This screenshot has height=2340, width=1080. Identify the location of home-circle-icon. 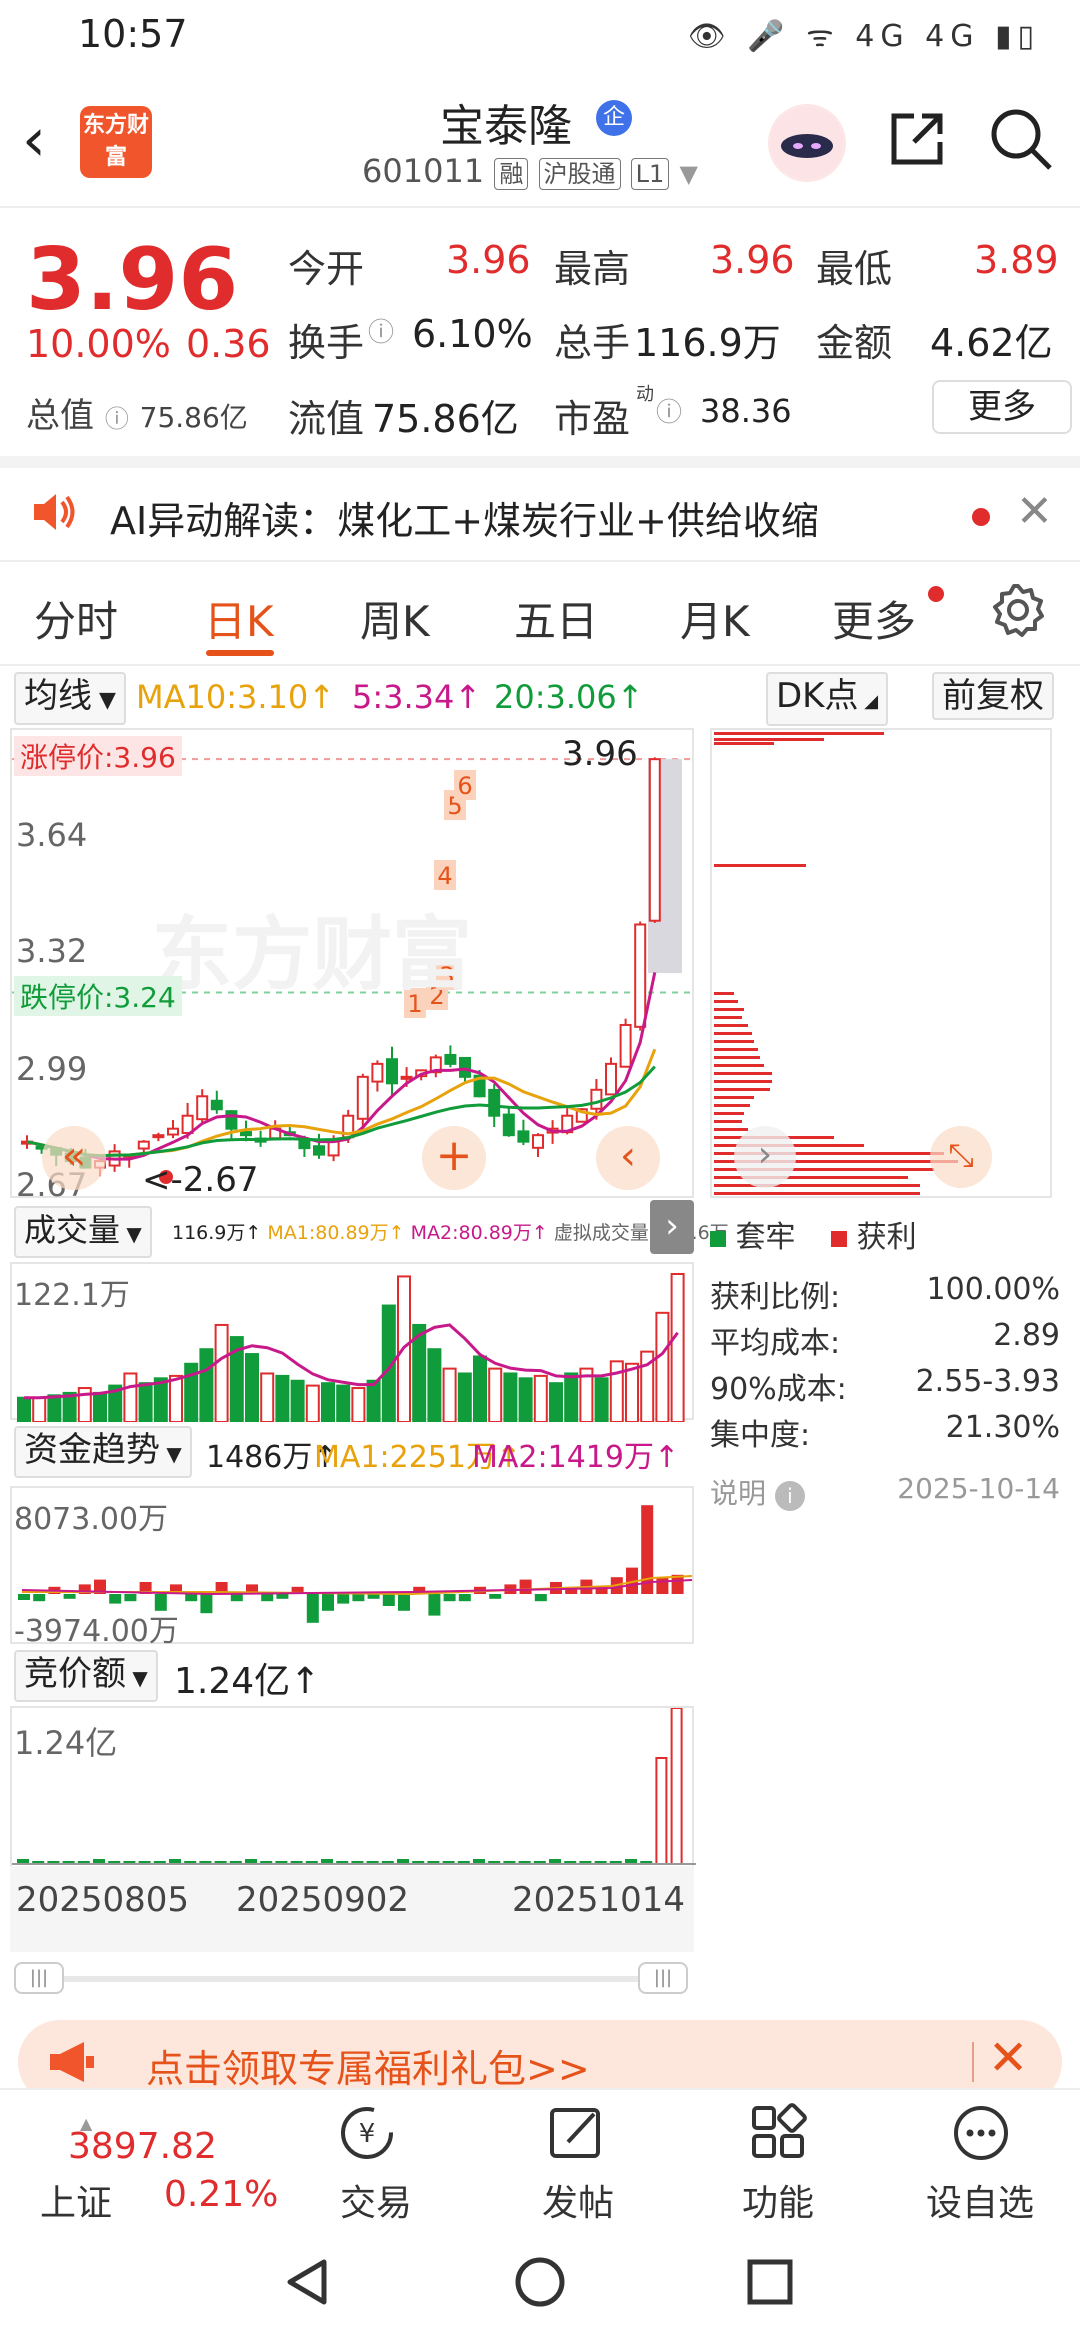
(540, 2284).